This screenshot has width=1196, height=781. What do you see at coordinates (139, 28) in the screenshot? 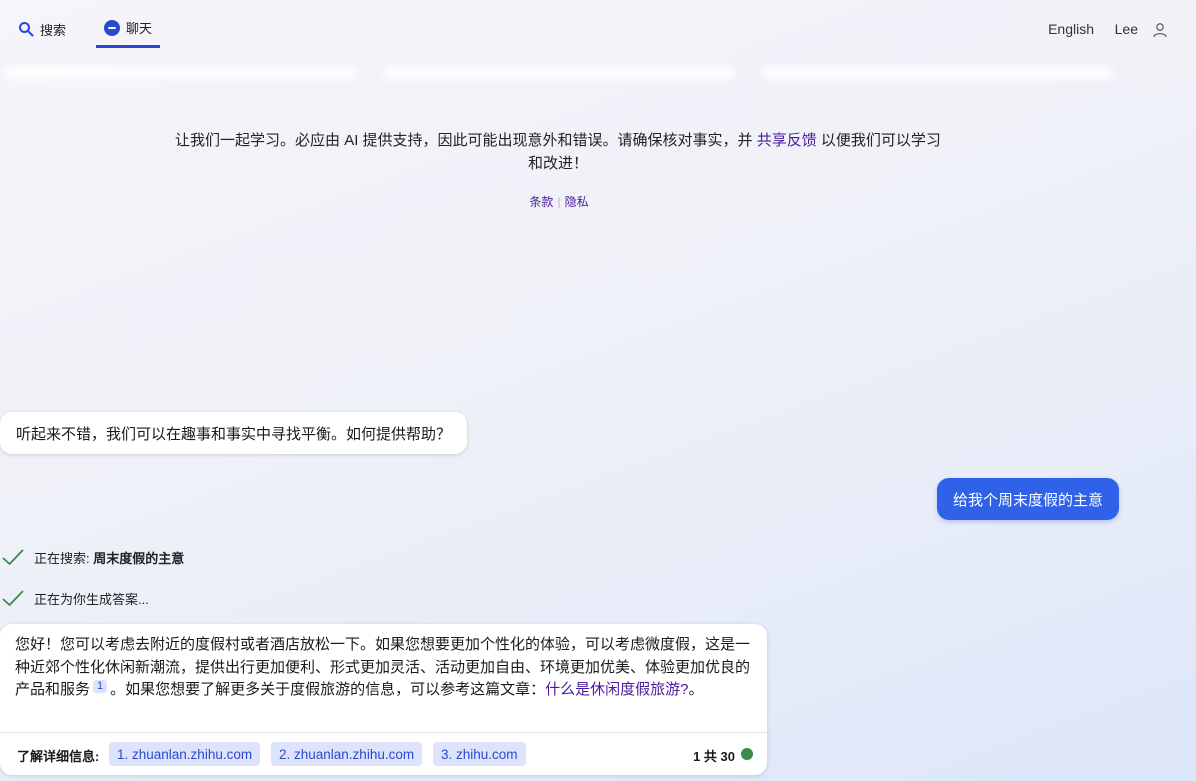
I see `tab-chat-label: 聊天` at bounding box center [139, 28].